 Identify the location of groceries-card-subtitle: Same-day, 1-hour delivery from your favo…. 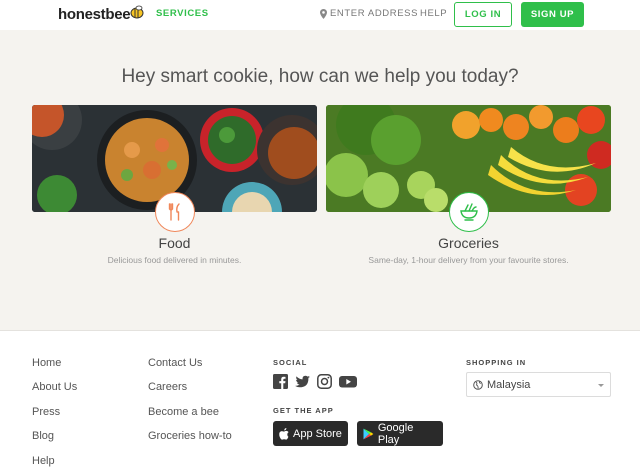
(468, 260).